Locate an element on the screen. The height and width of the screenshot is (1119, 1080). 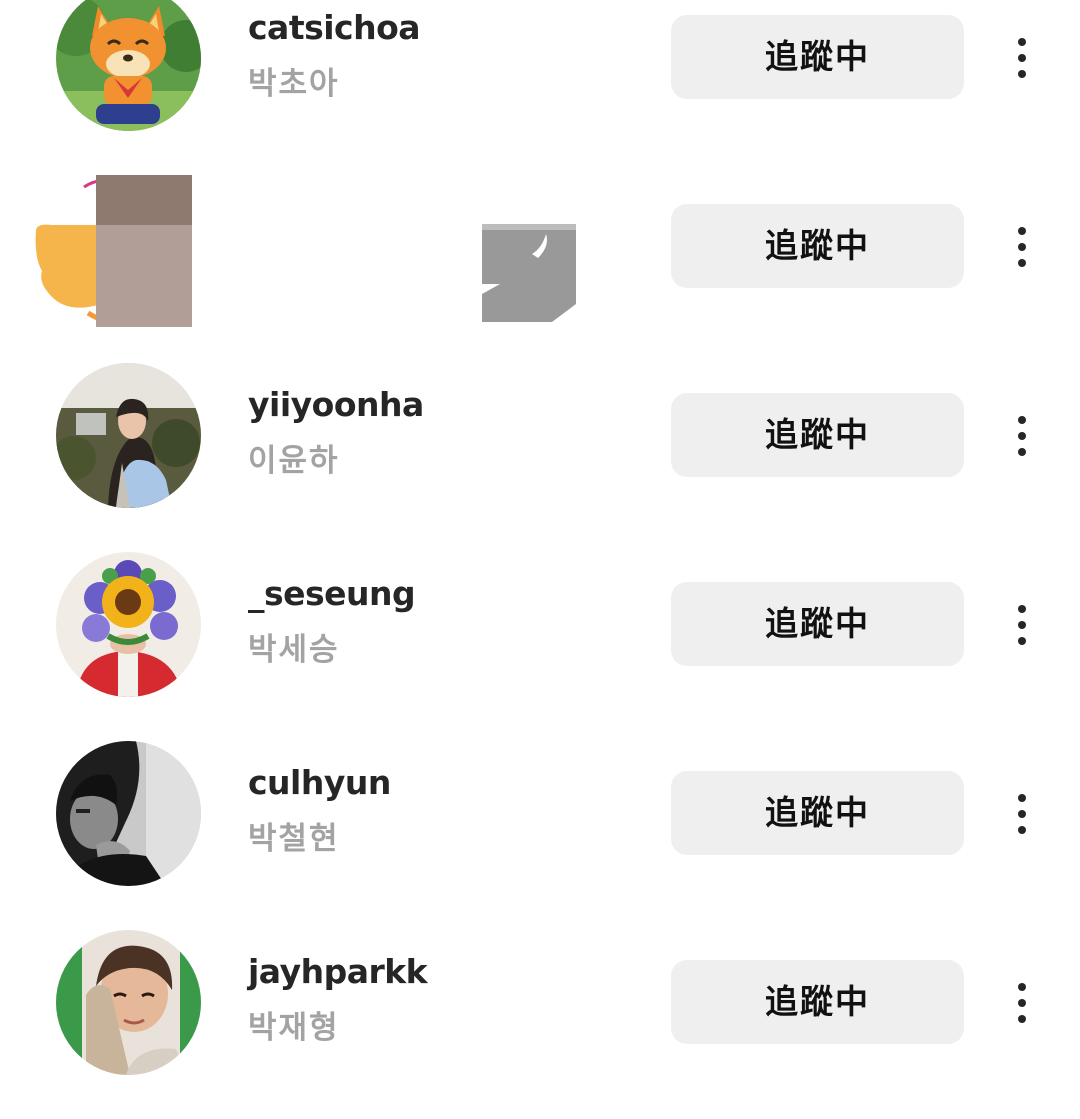
username: _seseung is located at coordinates (332, 593).